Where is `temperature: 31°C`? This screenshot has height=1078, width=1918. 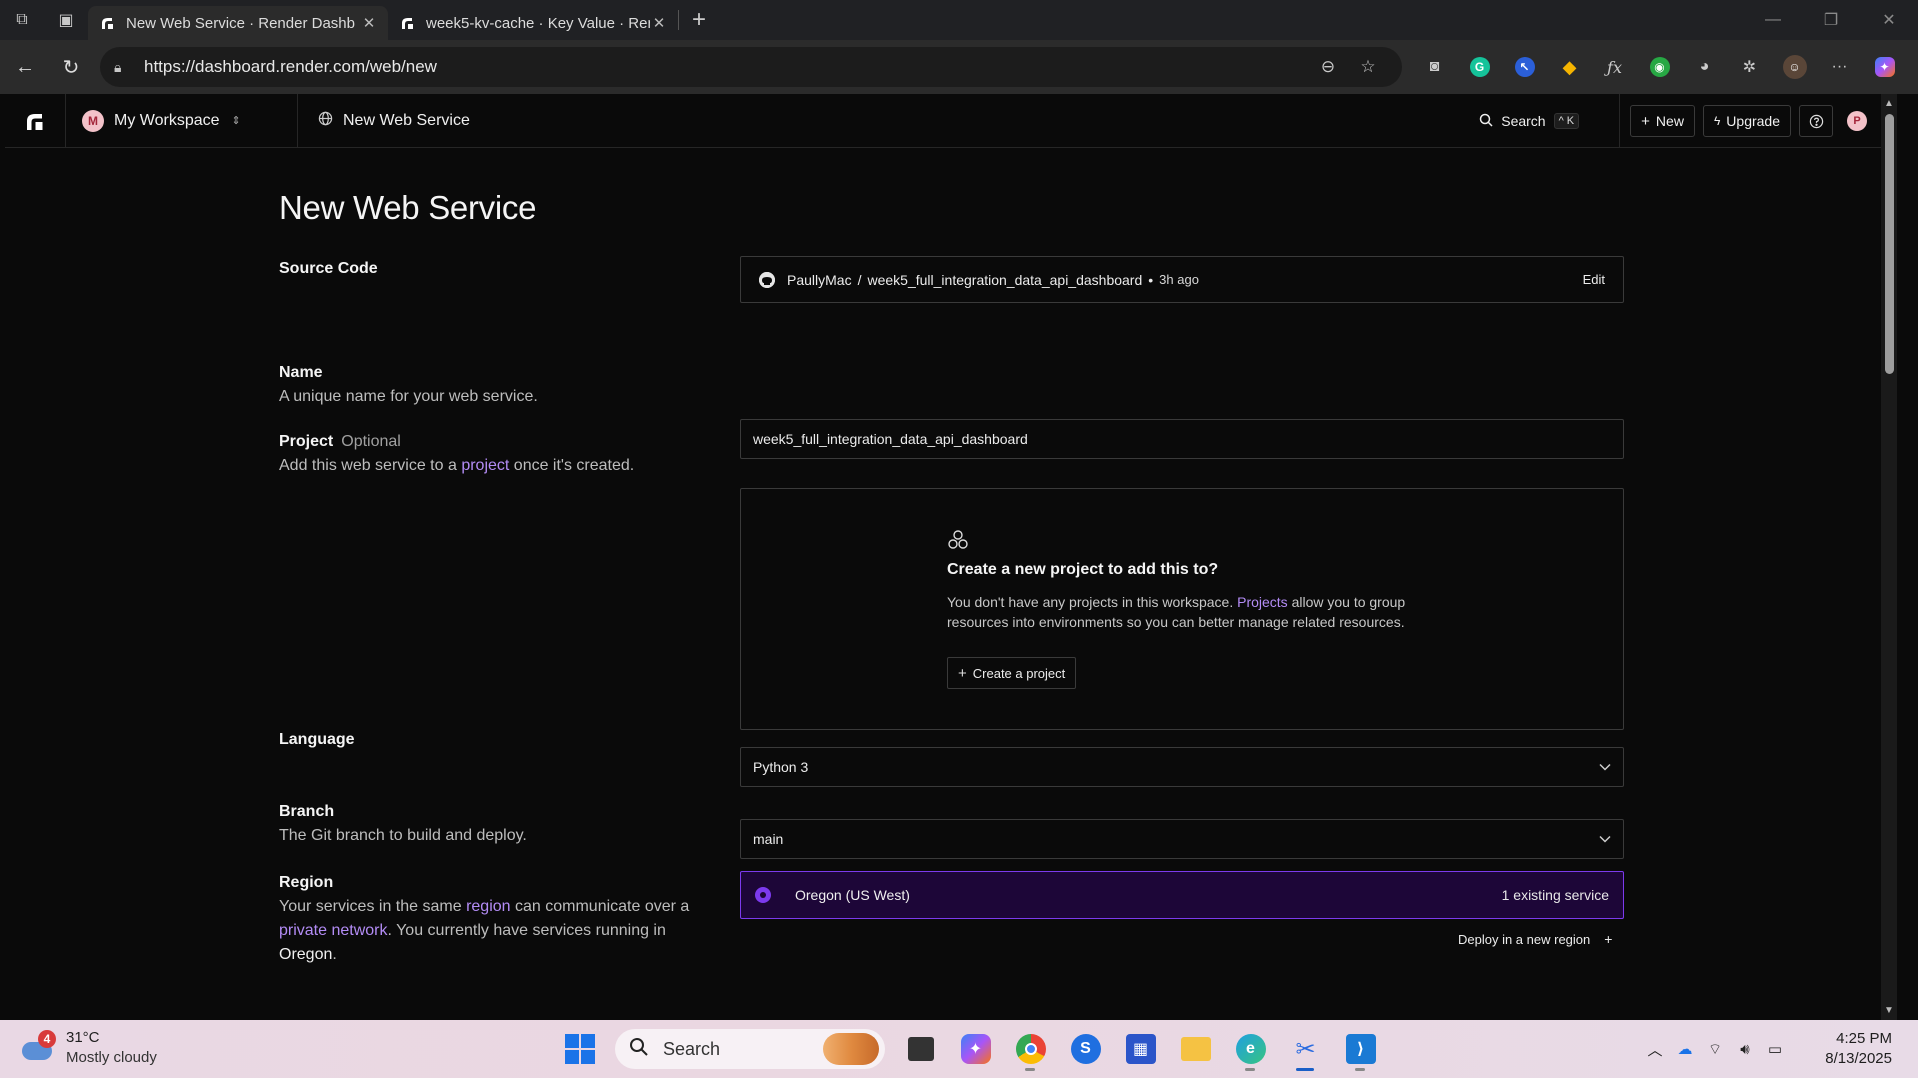
temperature: 31°C is located at coordinates (83, 1037).